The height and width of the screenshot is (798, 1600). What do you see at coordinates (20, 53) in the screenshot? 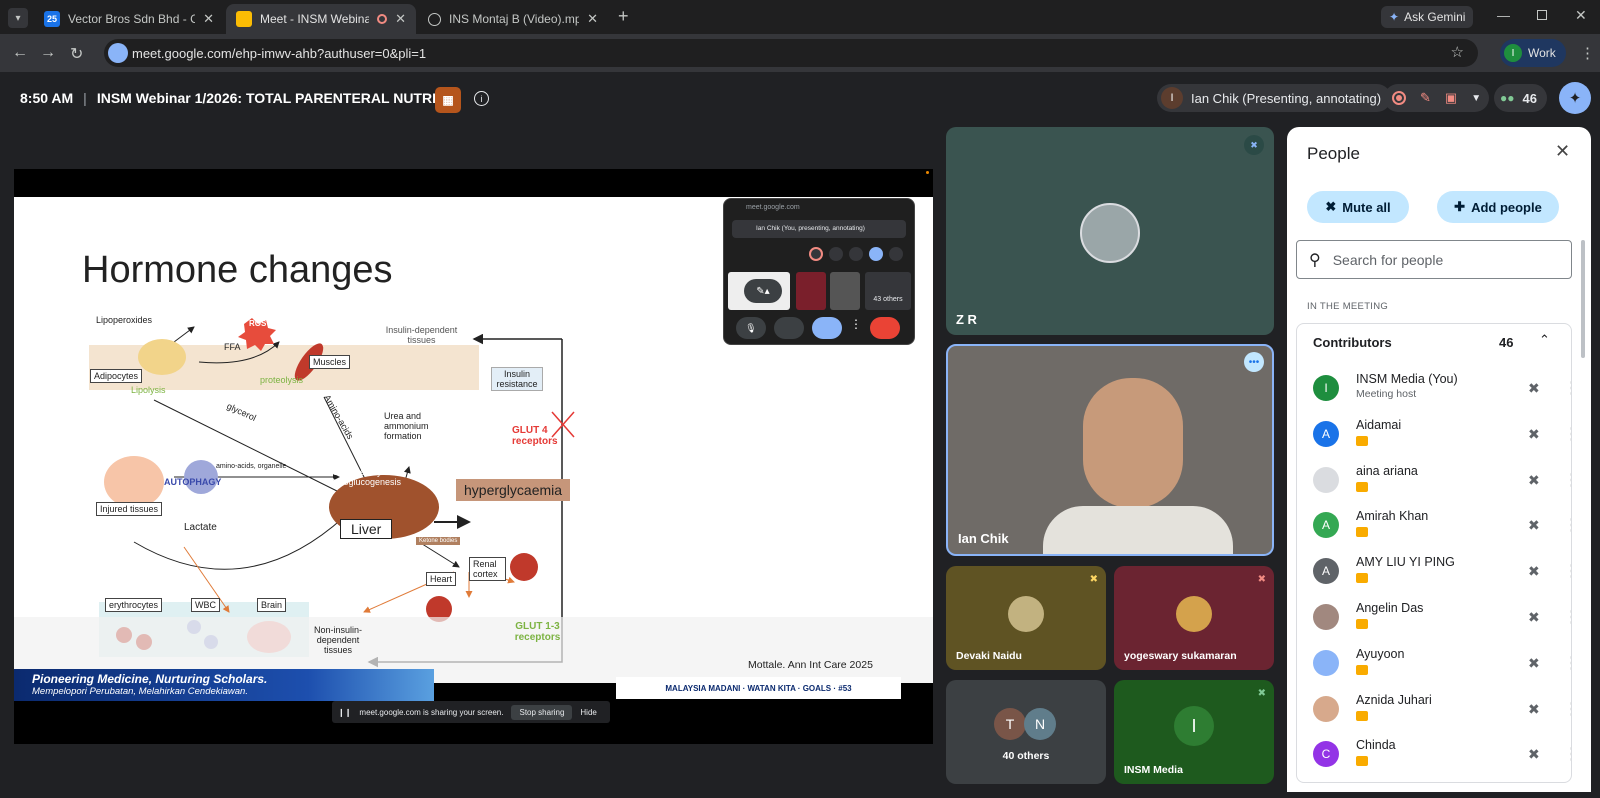
I see `back-icon: ←` at bounding box center [20, 53].